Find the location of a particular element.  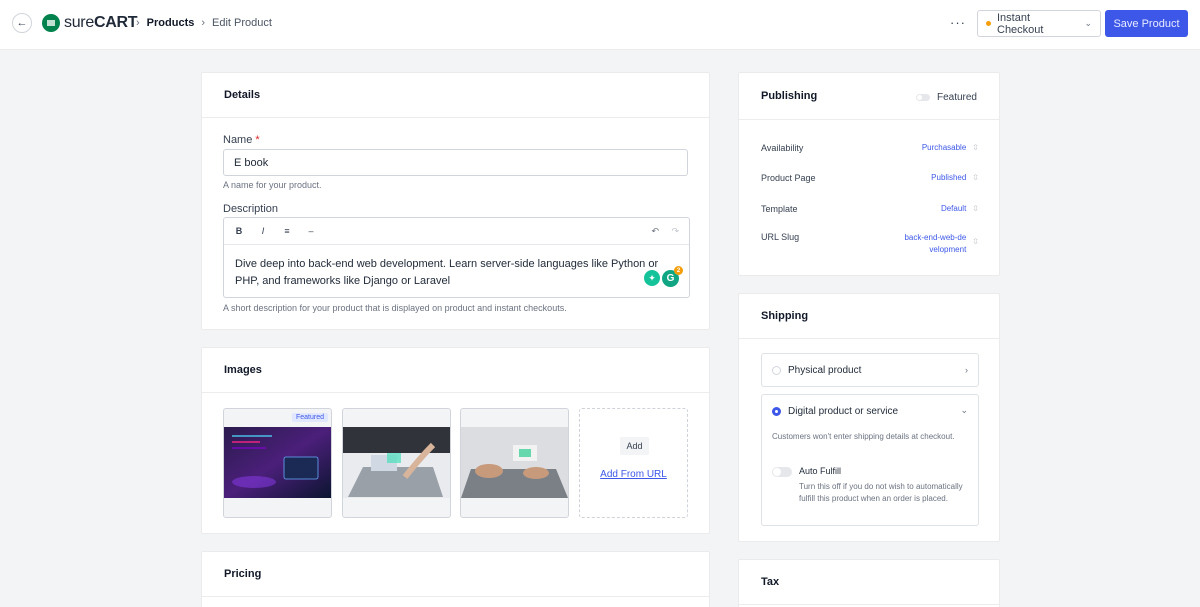

breadcrumb-products: Products is located at coordinates (171, 23).